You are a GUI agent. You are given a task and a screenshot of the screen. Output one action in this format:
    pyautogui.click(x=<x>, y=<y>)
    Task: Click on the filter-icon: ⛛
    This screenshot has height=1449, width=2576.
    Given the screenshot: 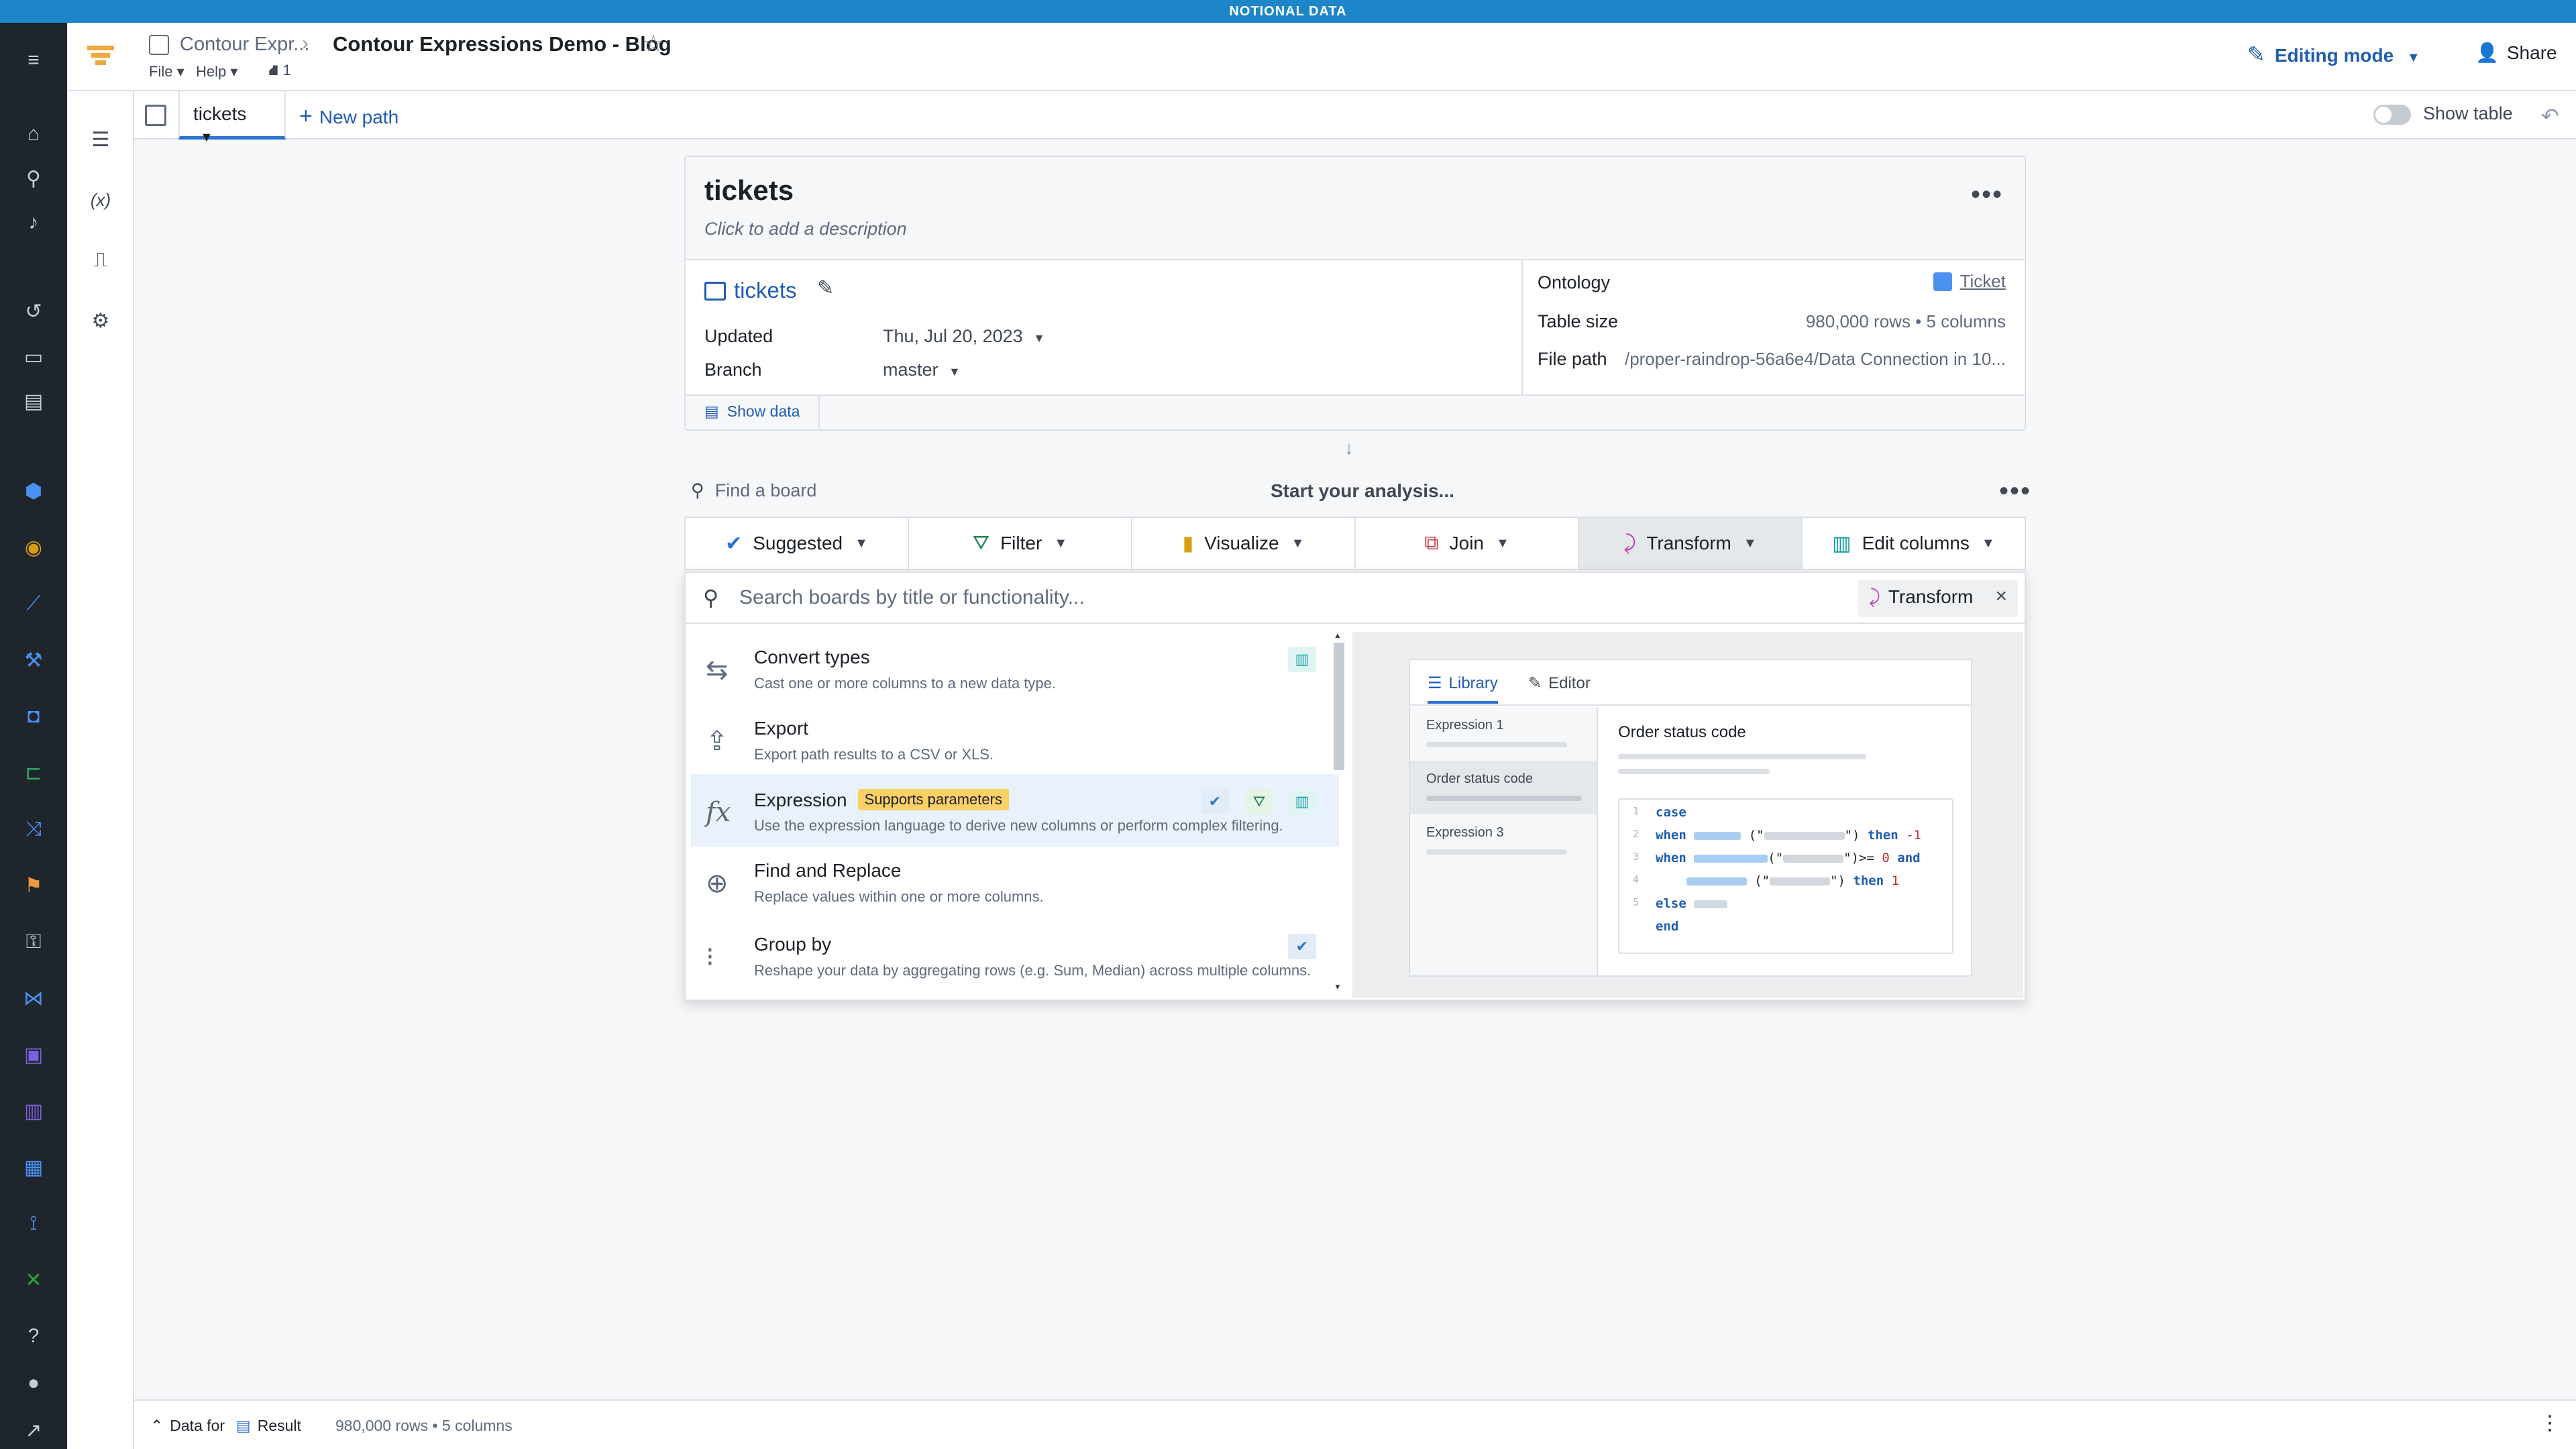 What is the action you would take?
    pyautogui.click(x=981, y=543)
    